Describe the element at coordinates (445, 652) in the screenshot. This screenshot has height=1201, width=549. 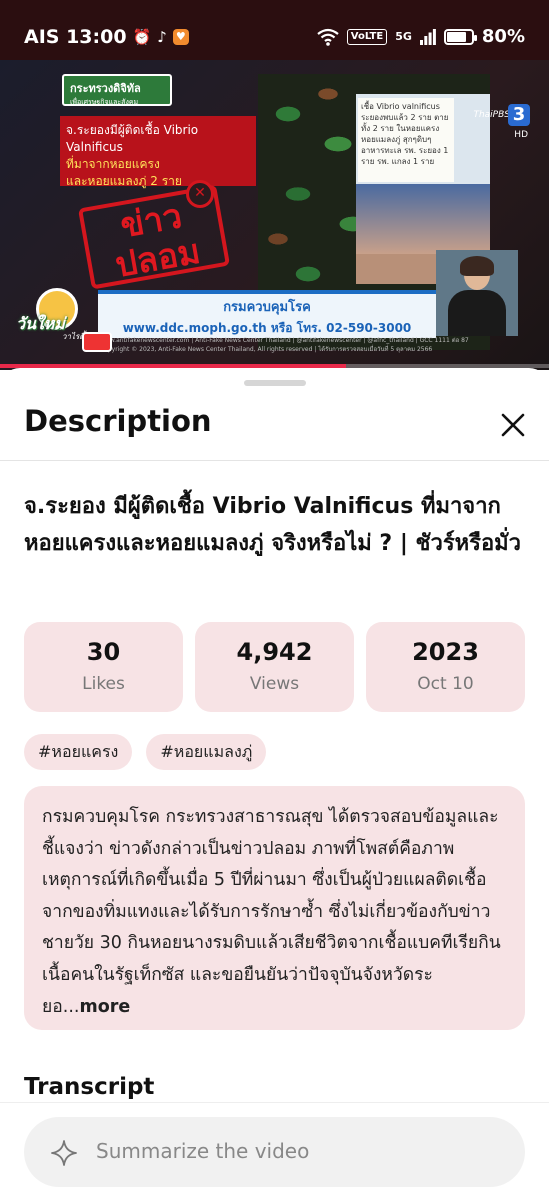
I see `post-year: 2023` at that location.